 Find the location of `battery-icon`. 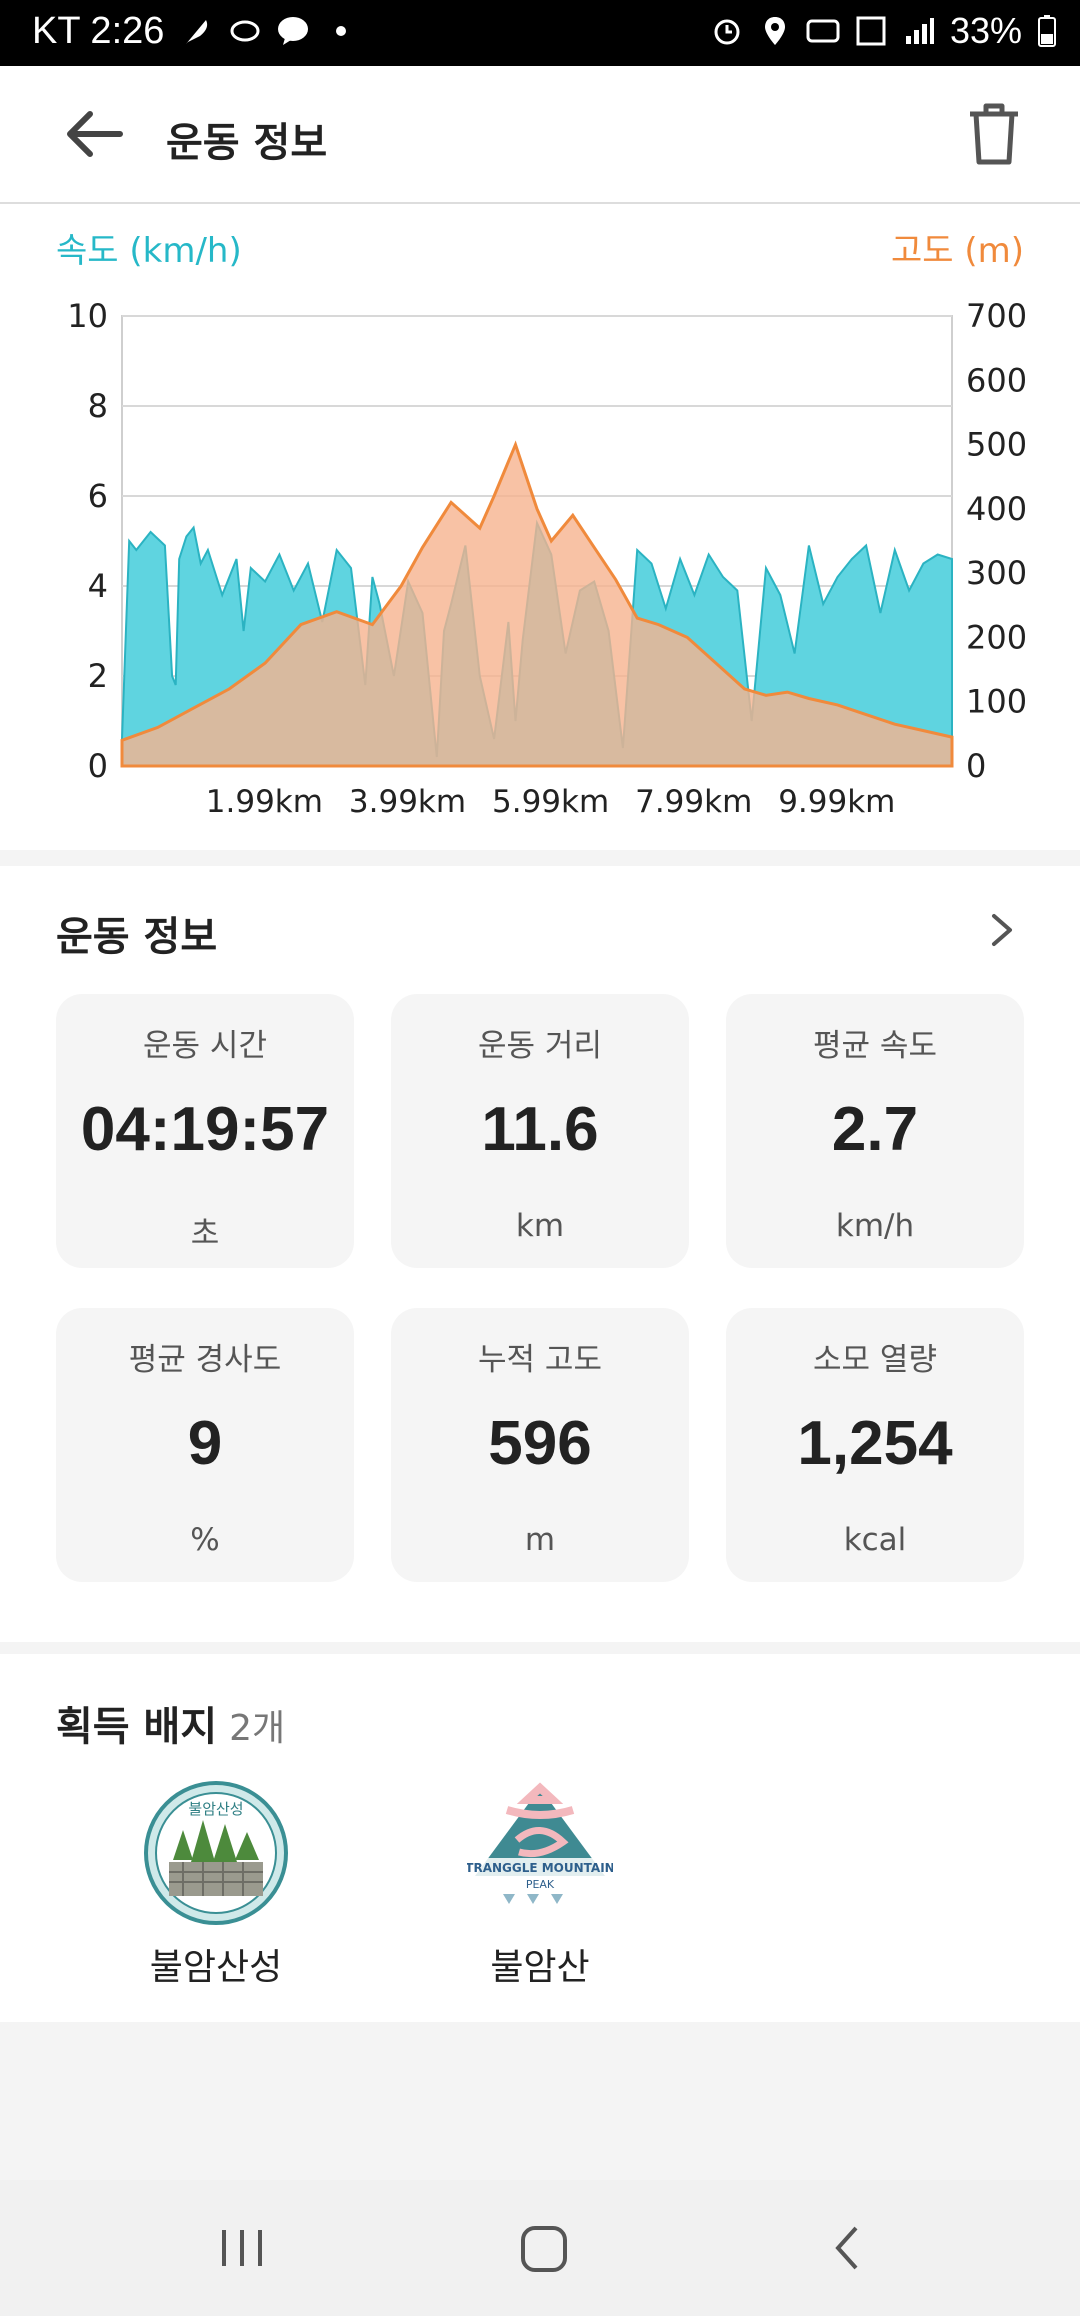

battery-icon is located at coordinates (1047, 31).